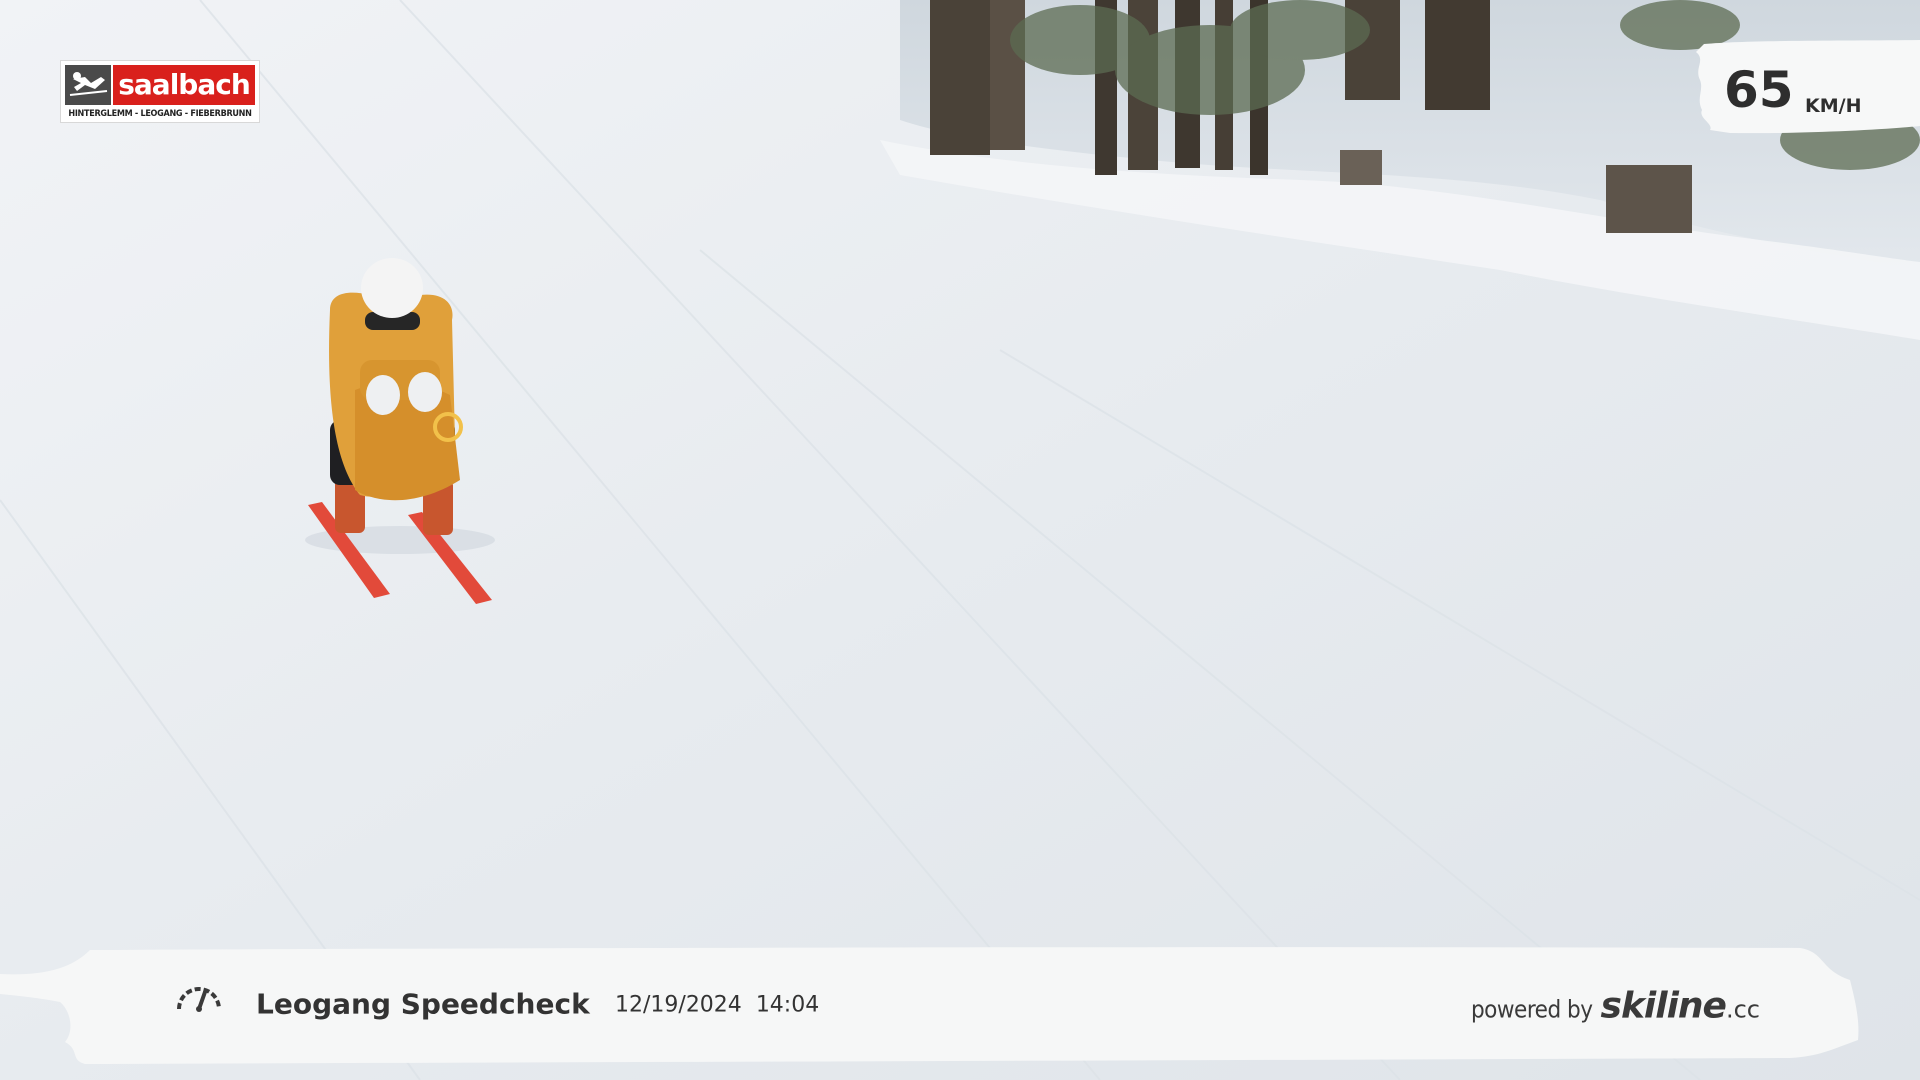 Image resolution: width=1920 pixels, height=1080 pixels. What do you see at coordinates (423, 1004) in the screenshot?
I see `location-title: Leogang Speedcheck` at bounding box center [423, 1004].